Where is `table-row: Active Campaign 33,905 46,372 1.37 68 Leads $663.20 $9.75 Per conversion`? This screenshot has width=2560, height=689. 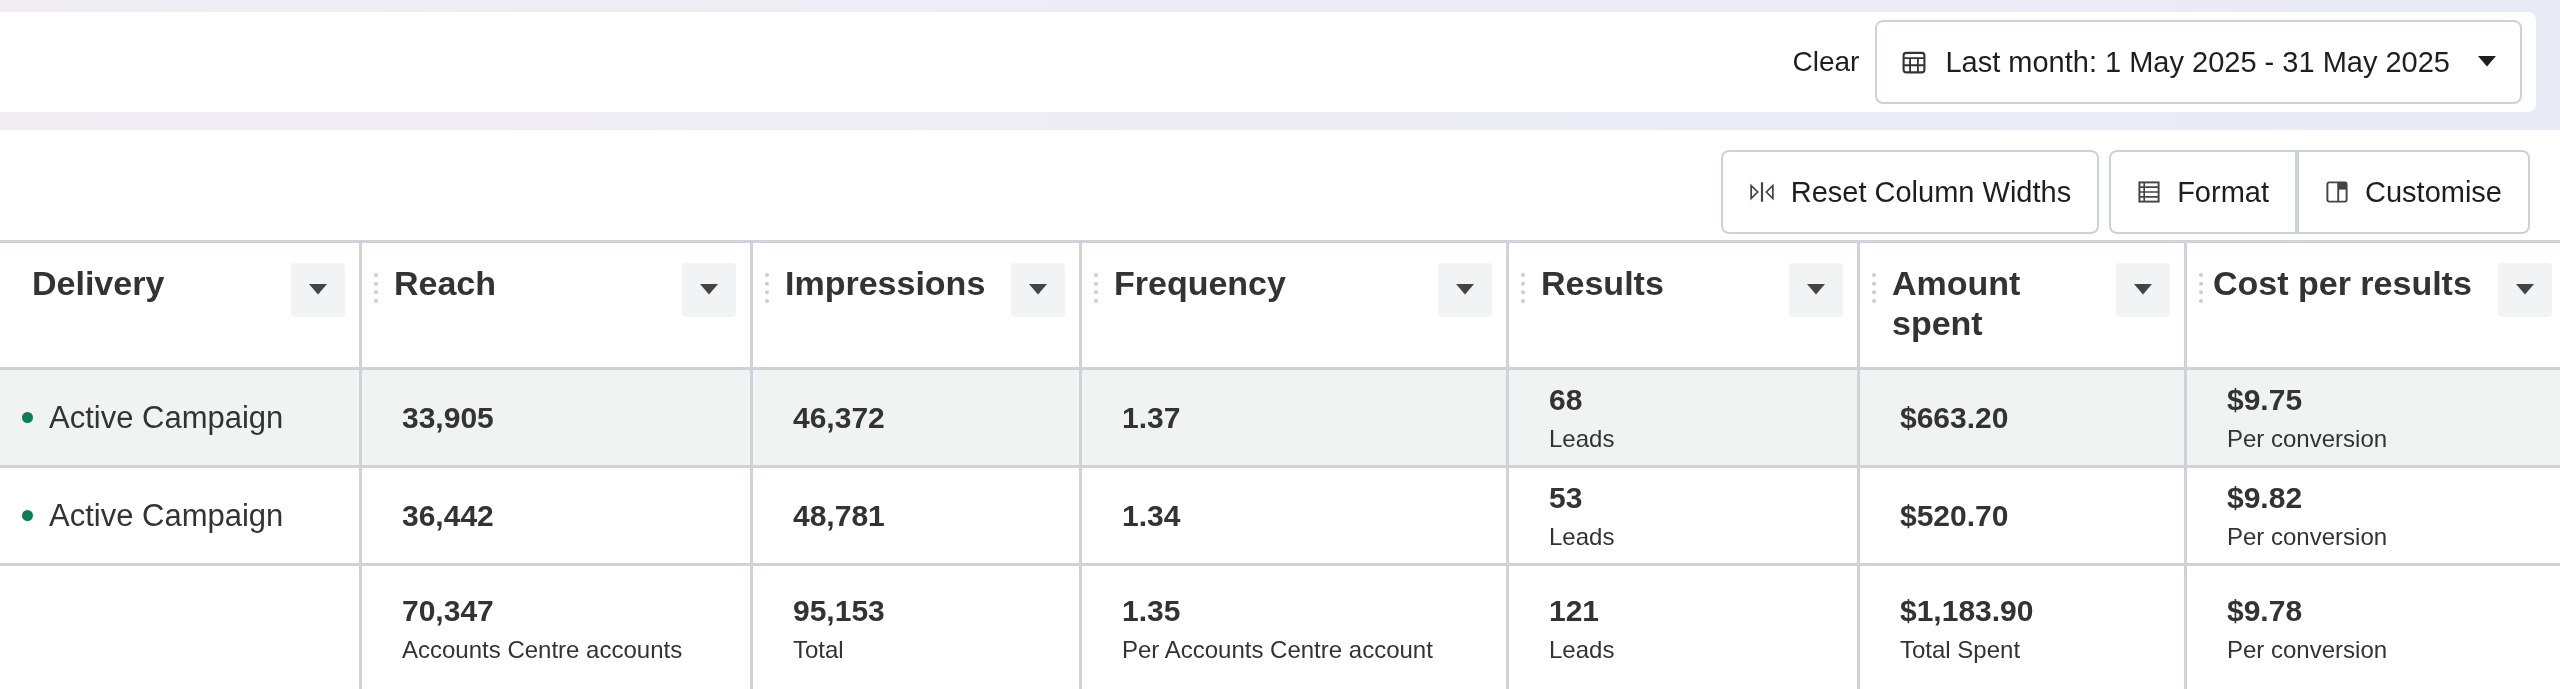 table-row: Active Campaign 33,905 46,372 1.37 68 Leads $663.20 $9.75 Per conversion is located at coordinates (1280, 419).